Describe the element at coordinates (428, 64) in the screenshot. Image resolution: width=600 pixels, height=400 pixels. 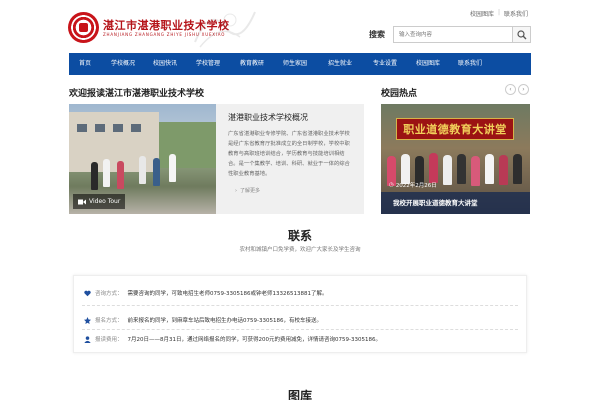
I see `nav-gallery: 校园图库` at that location.